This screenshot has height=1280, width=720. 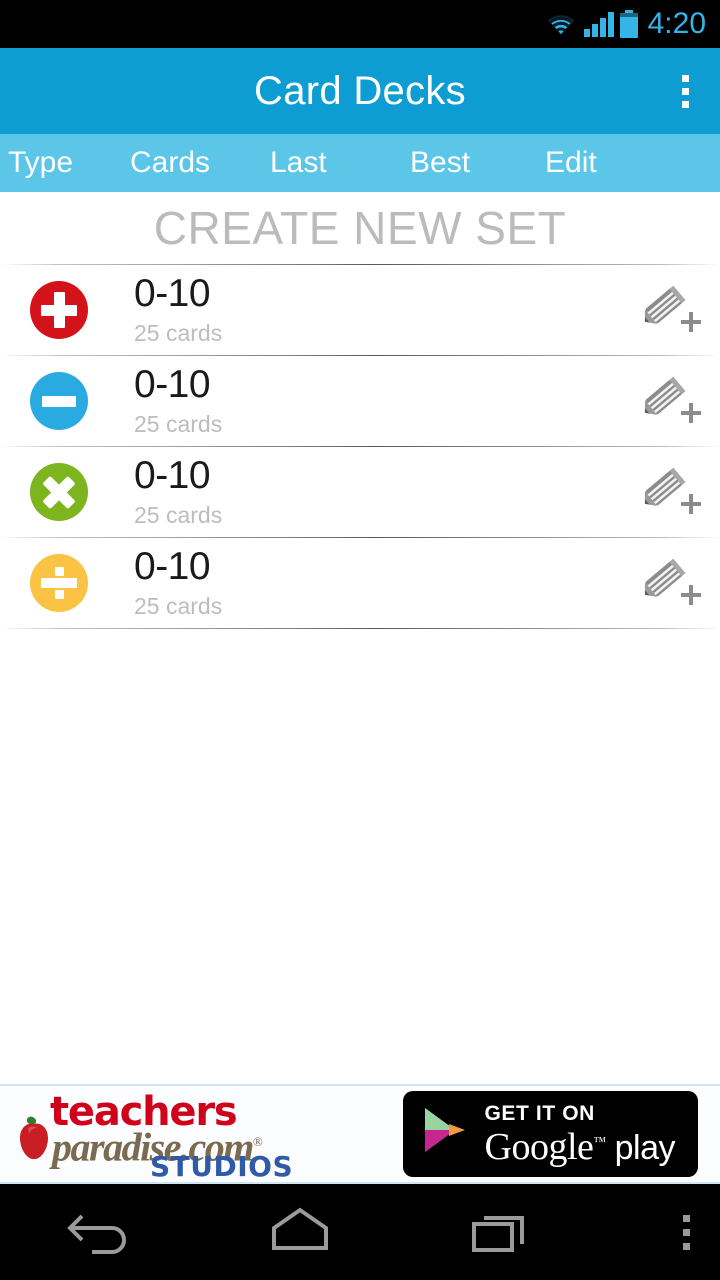 I want to click on overflow-menu-button, so click(x=685, y=91).